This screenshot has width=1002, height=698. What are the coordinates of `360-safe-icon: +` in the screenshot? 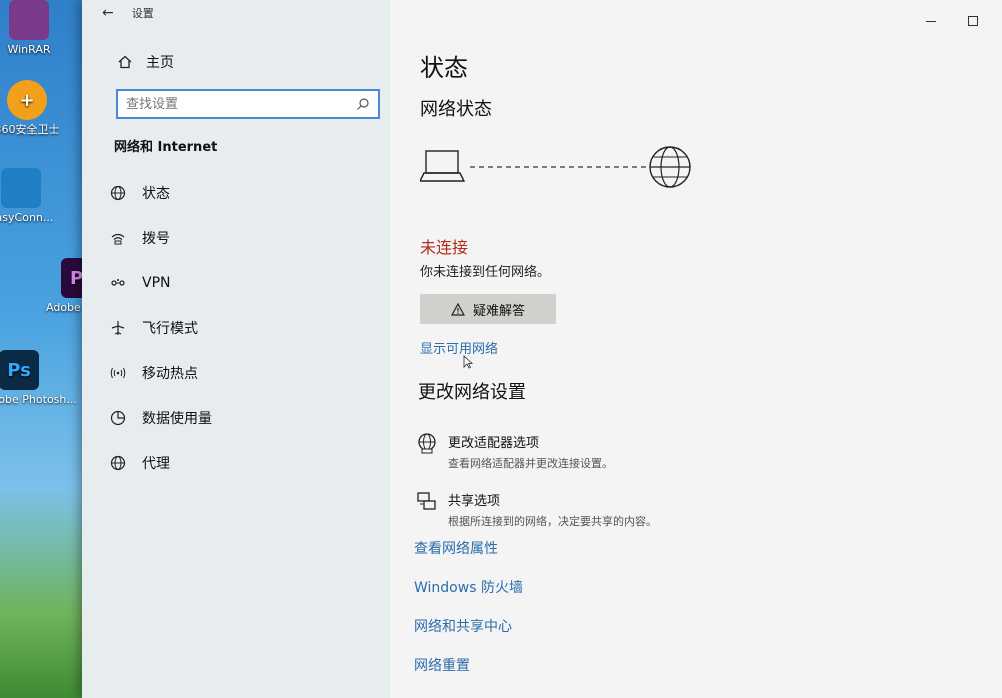 It's located at (27, 100).